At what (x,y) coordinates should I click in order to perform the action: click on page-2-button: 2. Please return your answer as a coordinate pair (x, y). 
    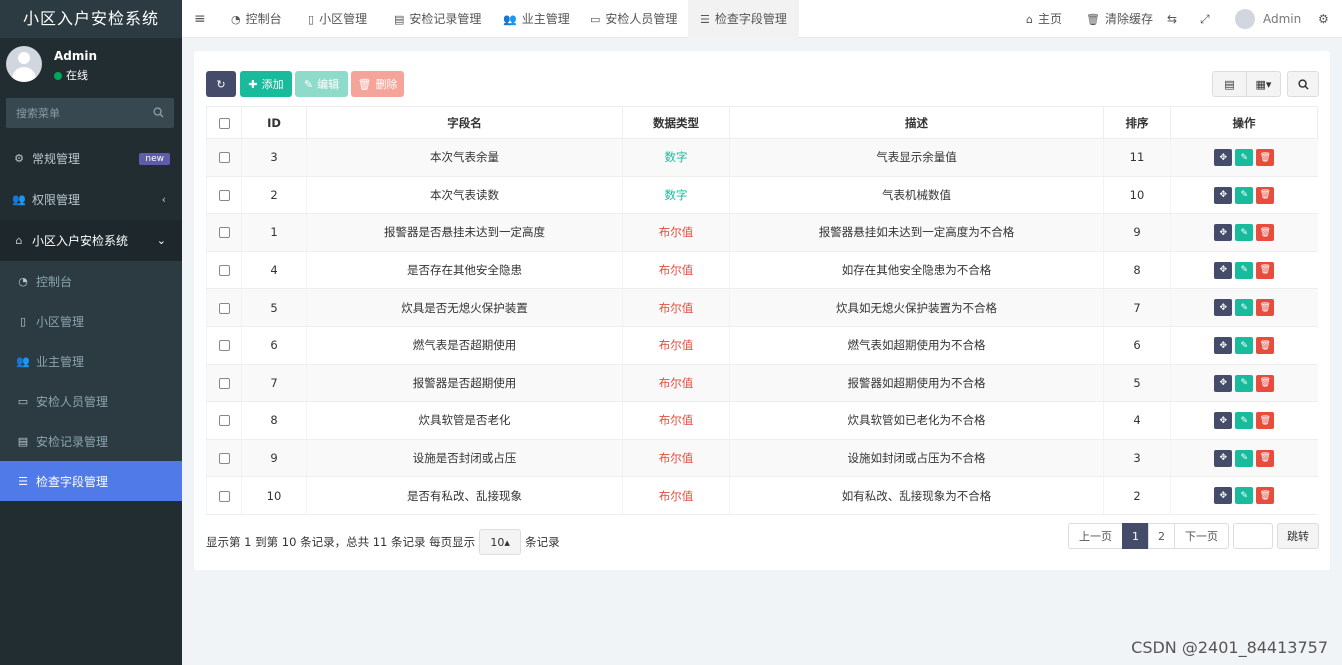
    Looking at the image, I should click on (1161, 536).